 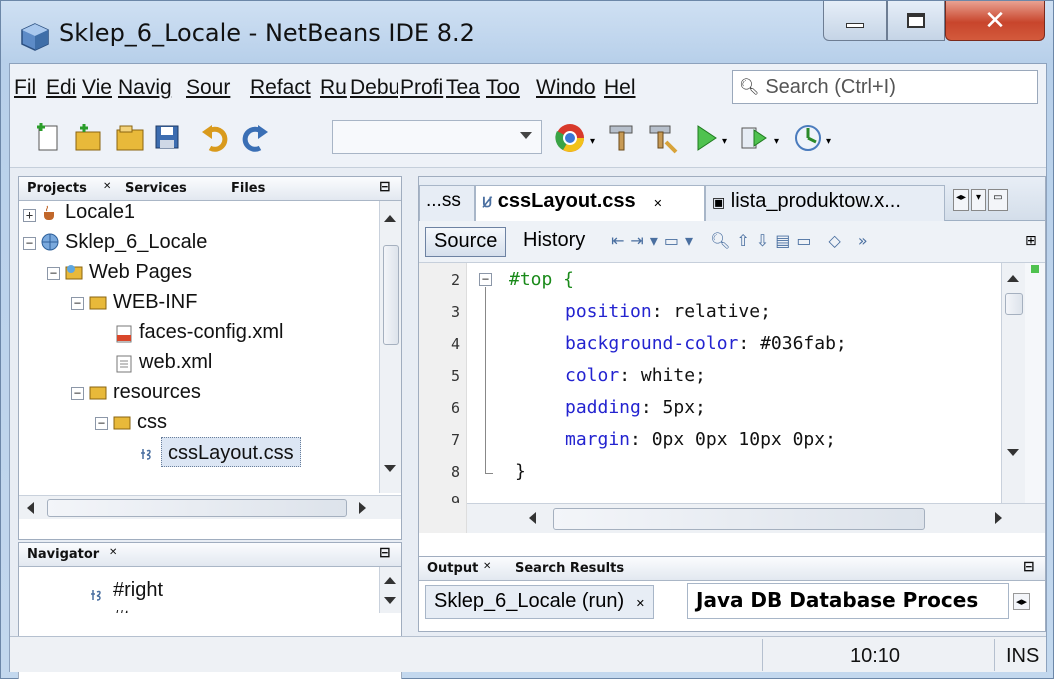 I want to click on search-input: Search (Ctrl+I), so click(x=830, y=87).